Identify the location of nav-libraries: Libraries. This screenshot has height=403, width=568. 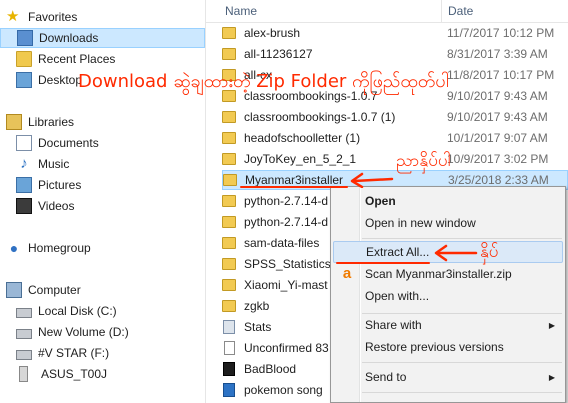
(102, 122).